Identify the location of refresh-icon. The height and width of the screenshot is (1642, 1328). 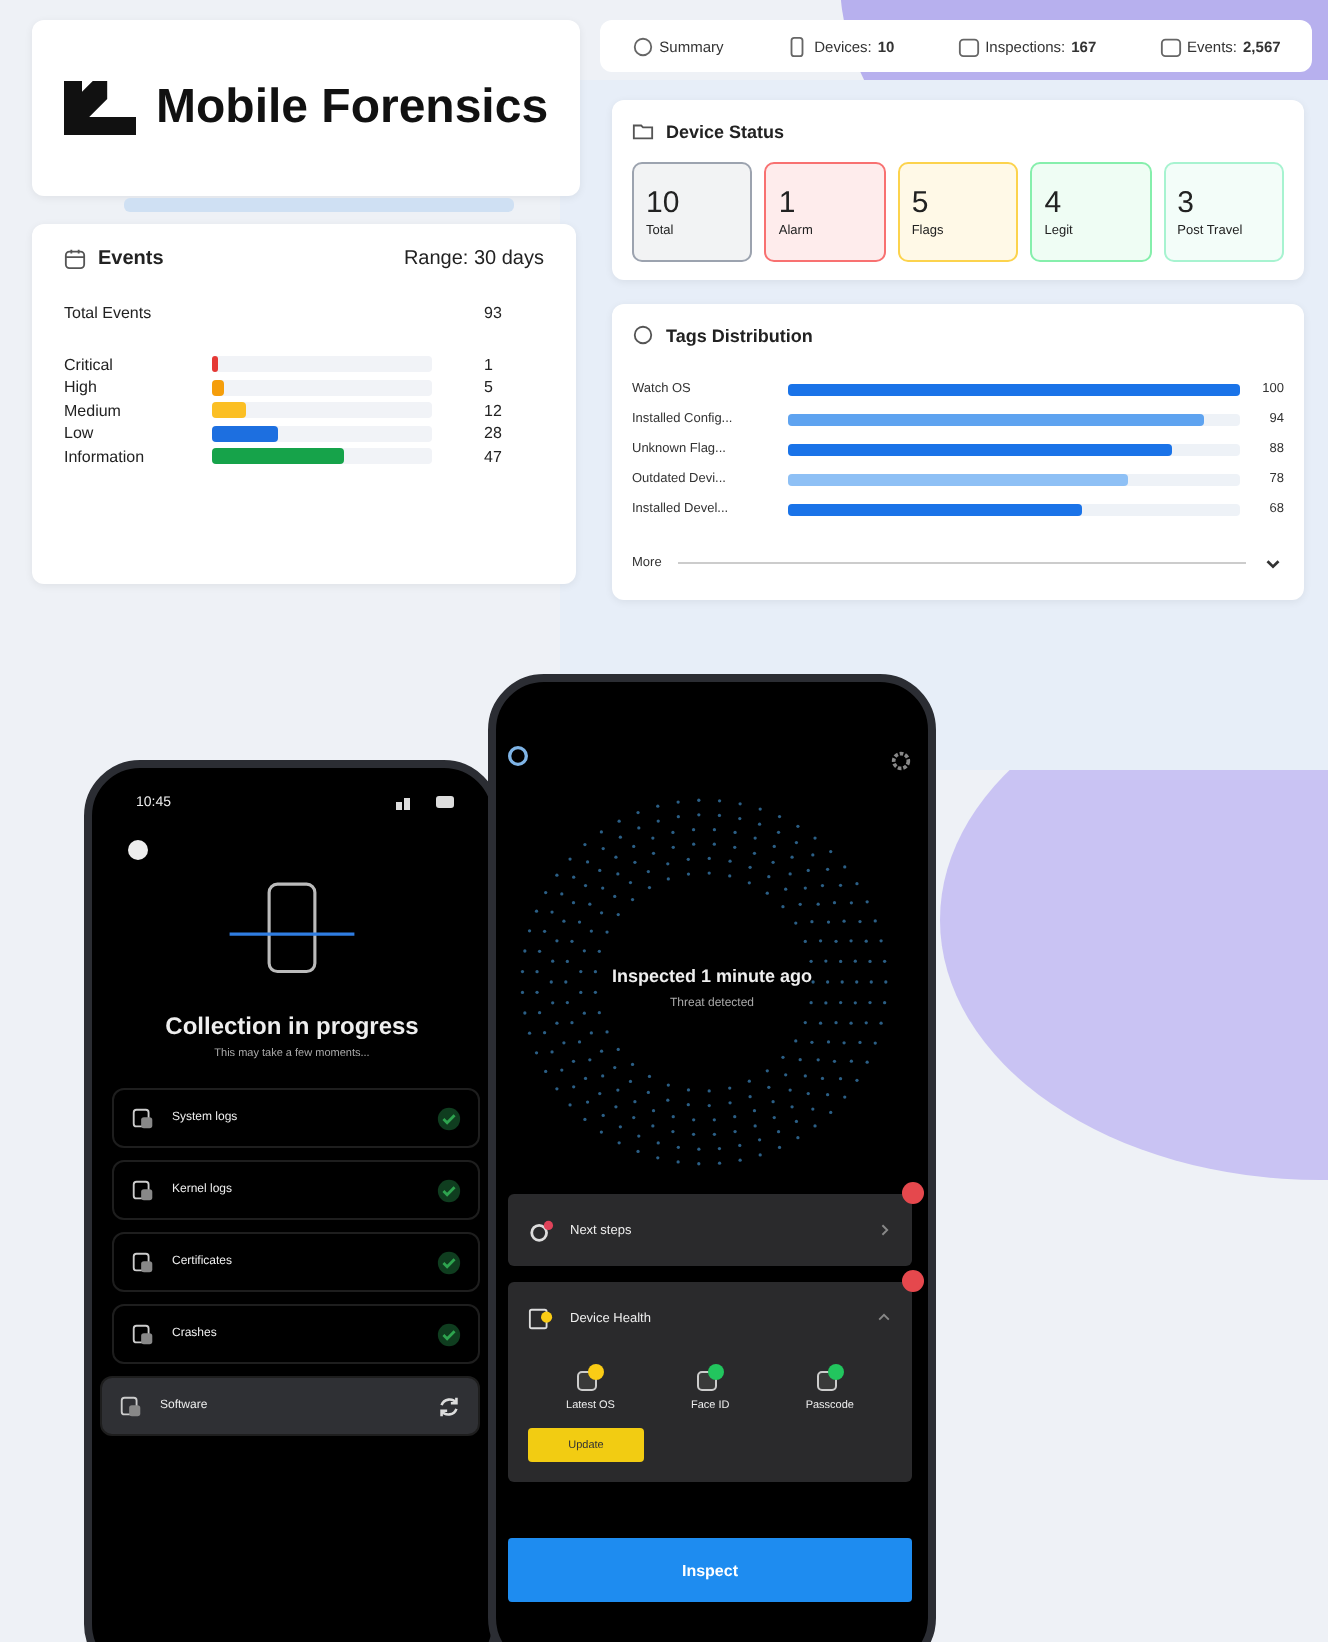
(449, 1406).